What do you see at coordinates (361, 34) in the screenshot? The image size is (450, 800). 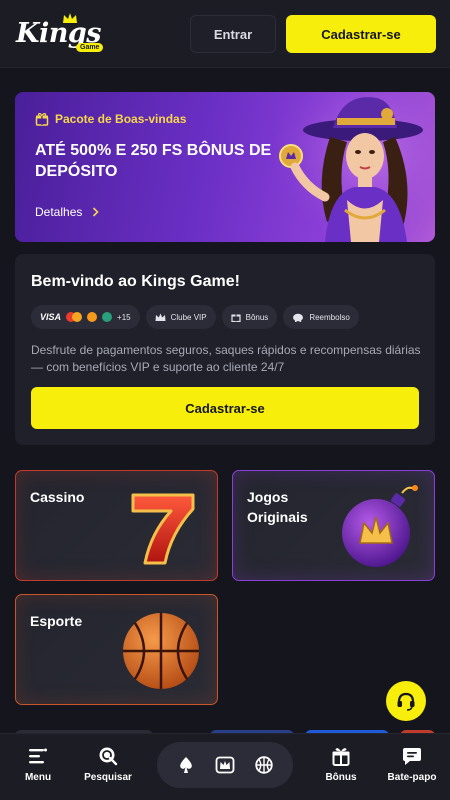 I see `signup-button: Cadastrar-se` at bounding box center [361, 34].